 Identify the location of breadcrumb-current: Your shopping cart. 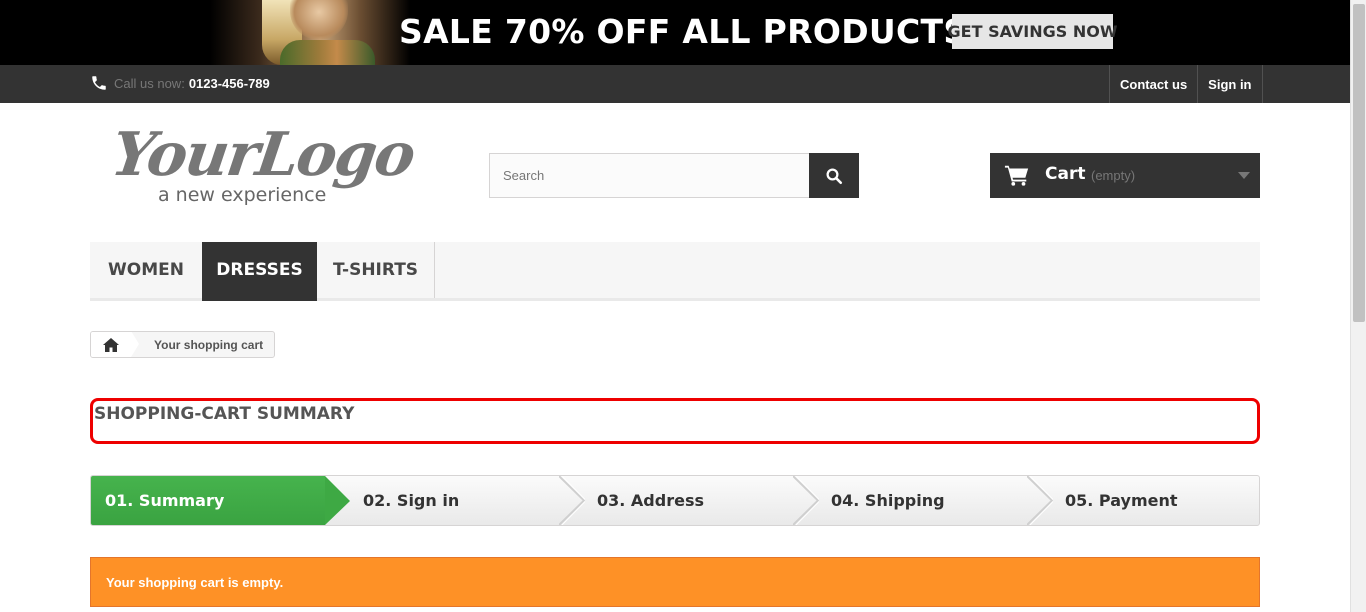
(209, 344).